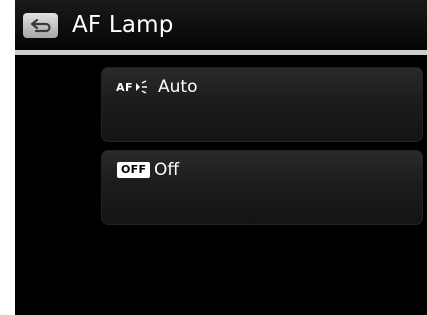 Image resolution: width=427 pixels, height=315 pixels. I want to click on back-button, so click(40, 25).